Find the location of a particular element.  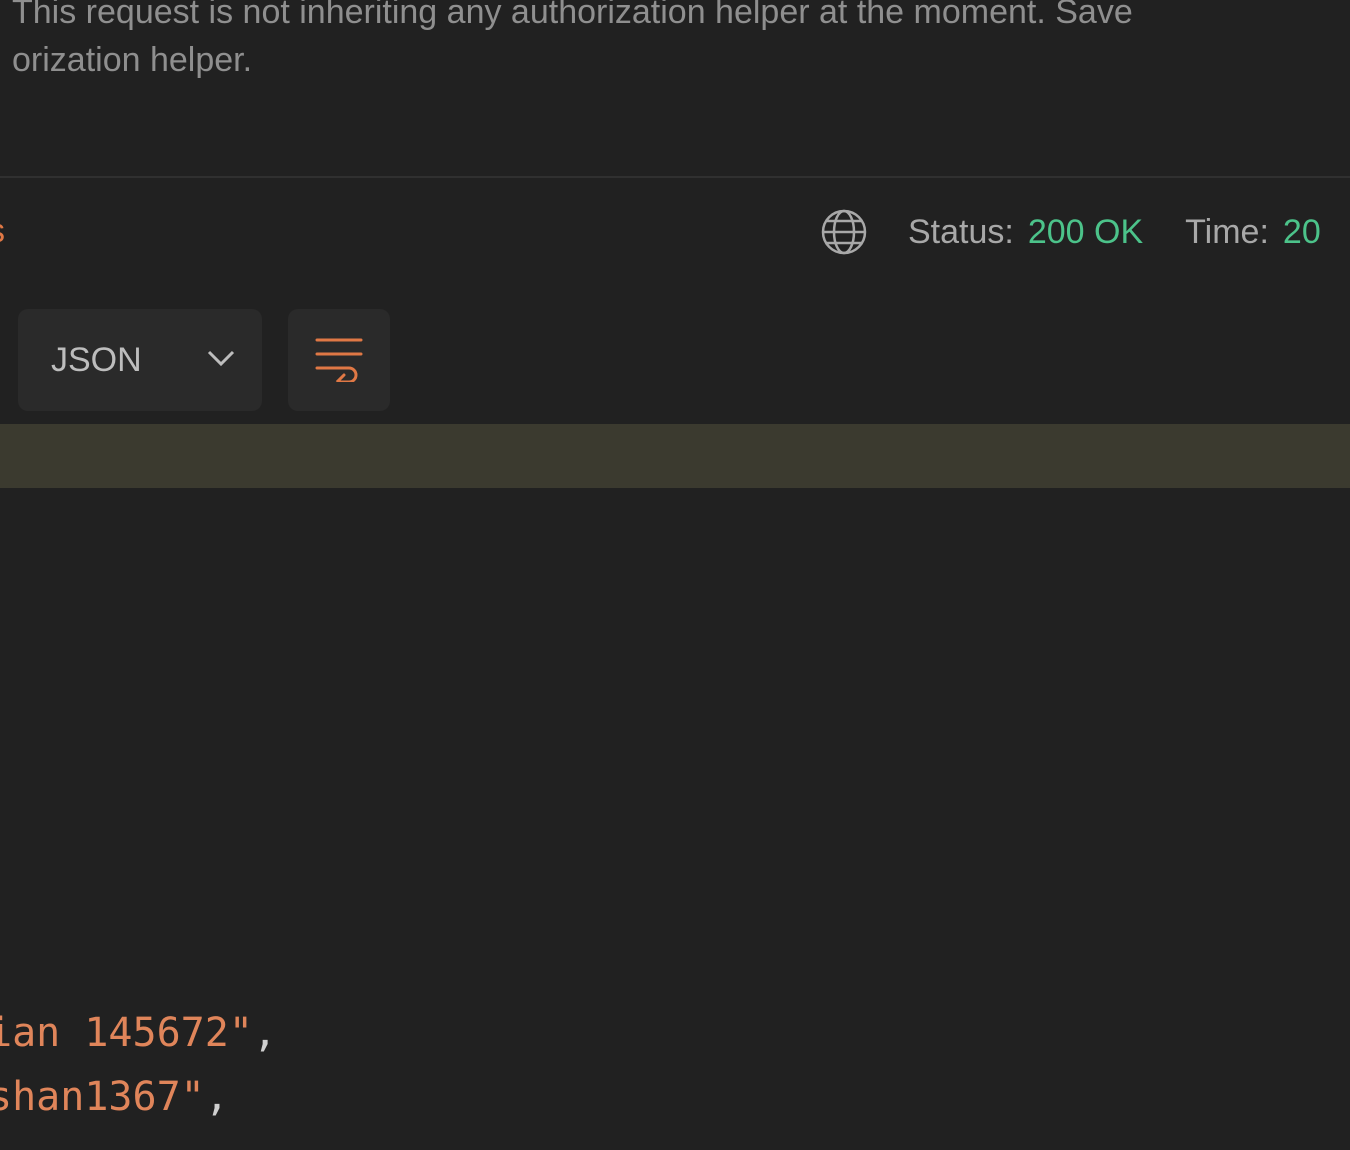

chevron-down-icon is located at coordinates (221, 358).